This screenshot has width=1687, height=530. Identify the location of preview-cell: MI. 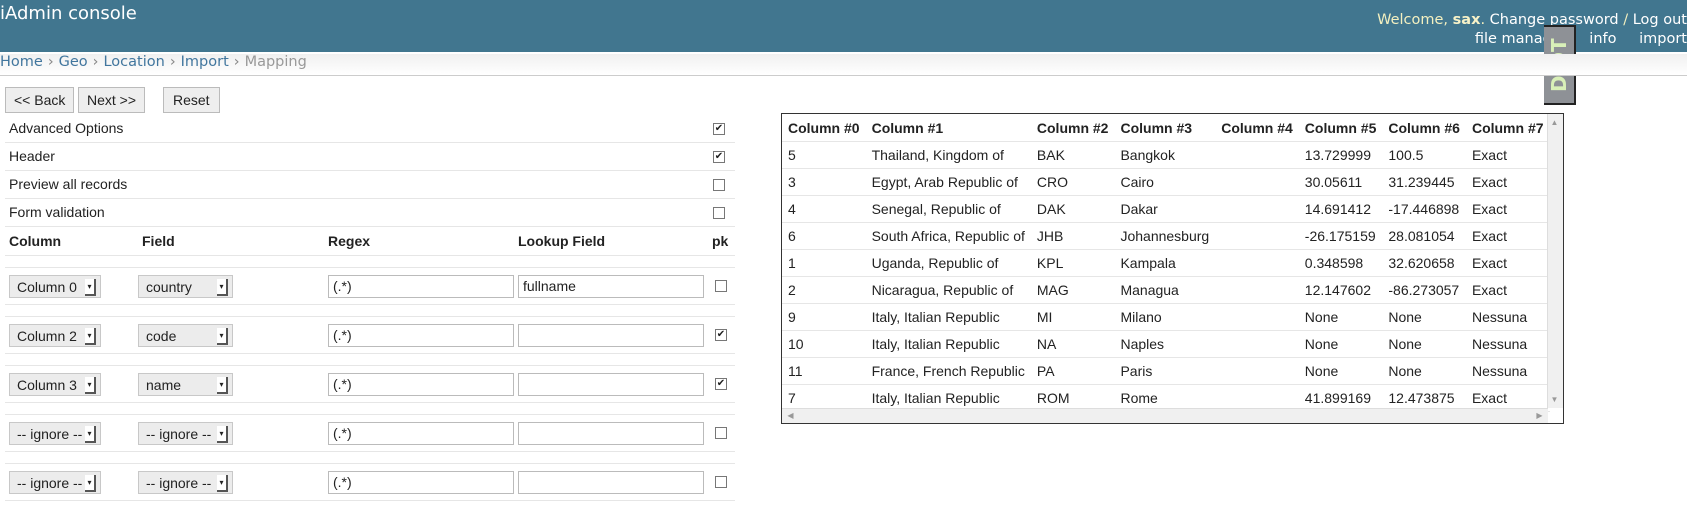
(1072, 317).